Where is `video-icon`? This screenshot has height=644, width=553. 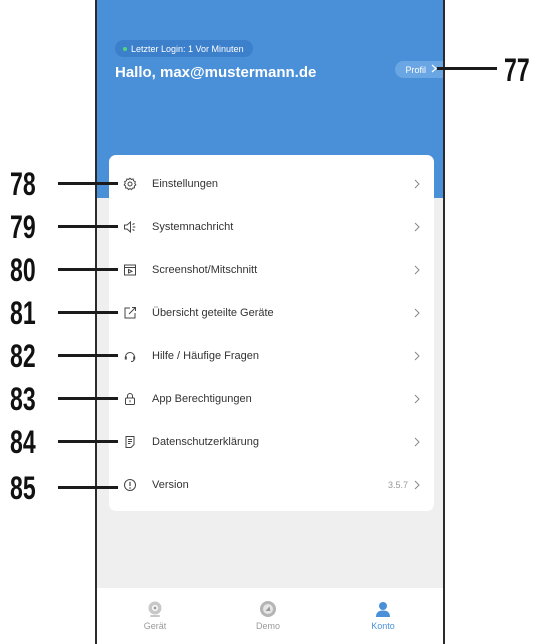
video-icon is located at coordinates (130, 270).